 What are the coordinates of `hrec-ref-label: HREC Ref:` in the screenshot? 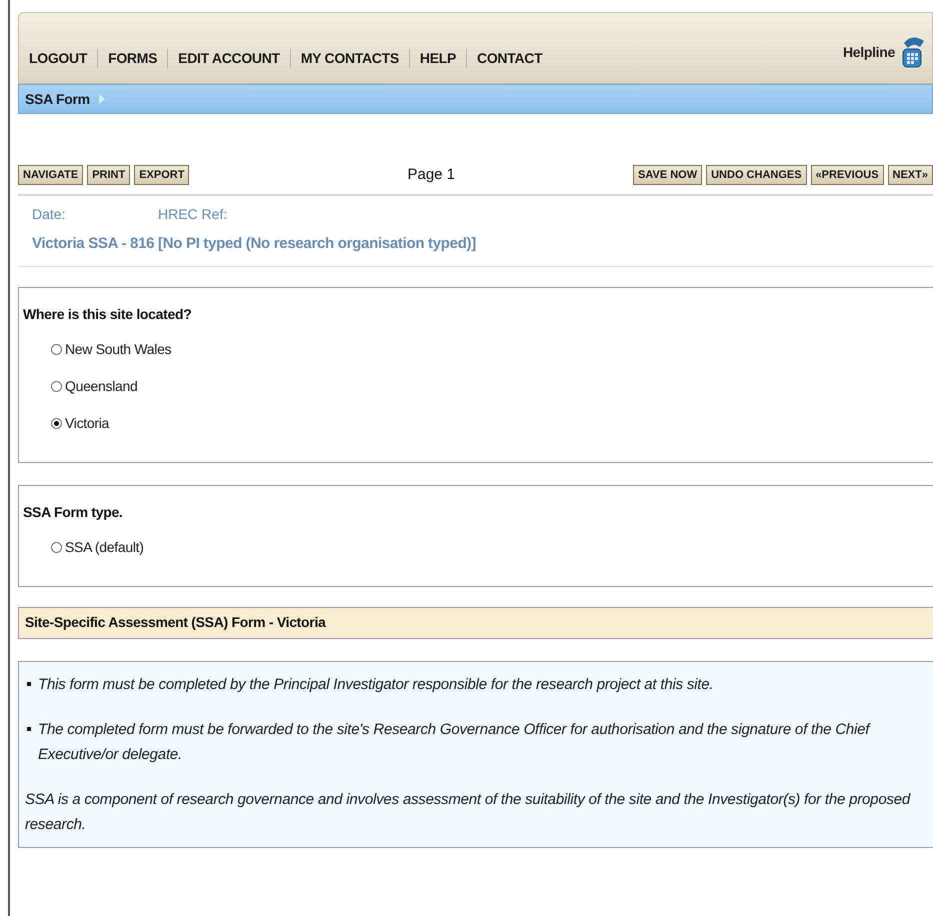 It's located at (193, 214).